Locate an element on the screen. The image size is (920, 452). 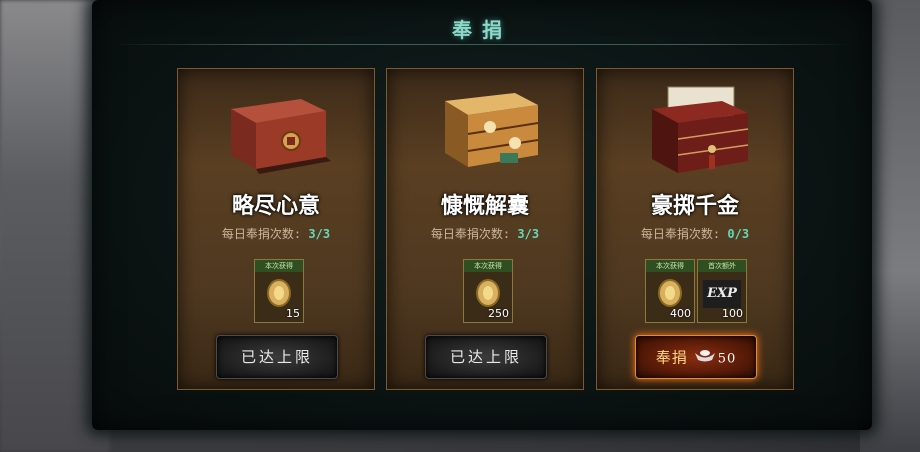
panel-title: 奉捐 is located at coordinates (482, 30).